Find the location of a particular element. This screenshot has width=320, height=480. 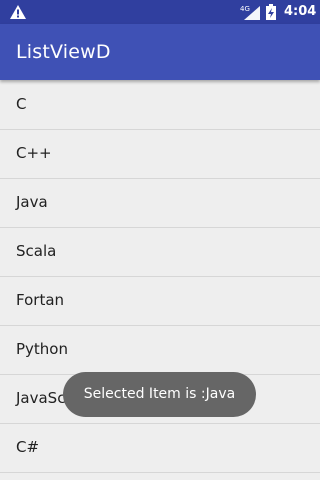

list-item-label: Scala is located at coordinates (36, 251).